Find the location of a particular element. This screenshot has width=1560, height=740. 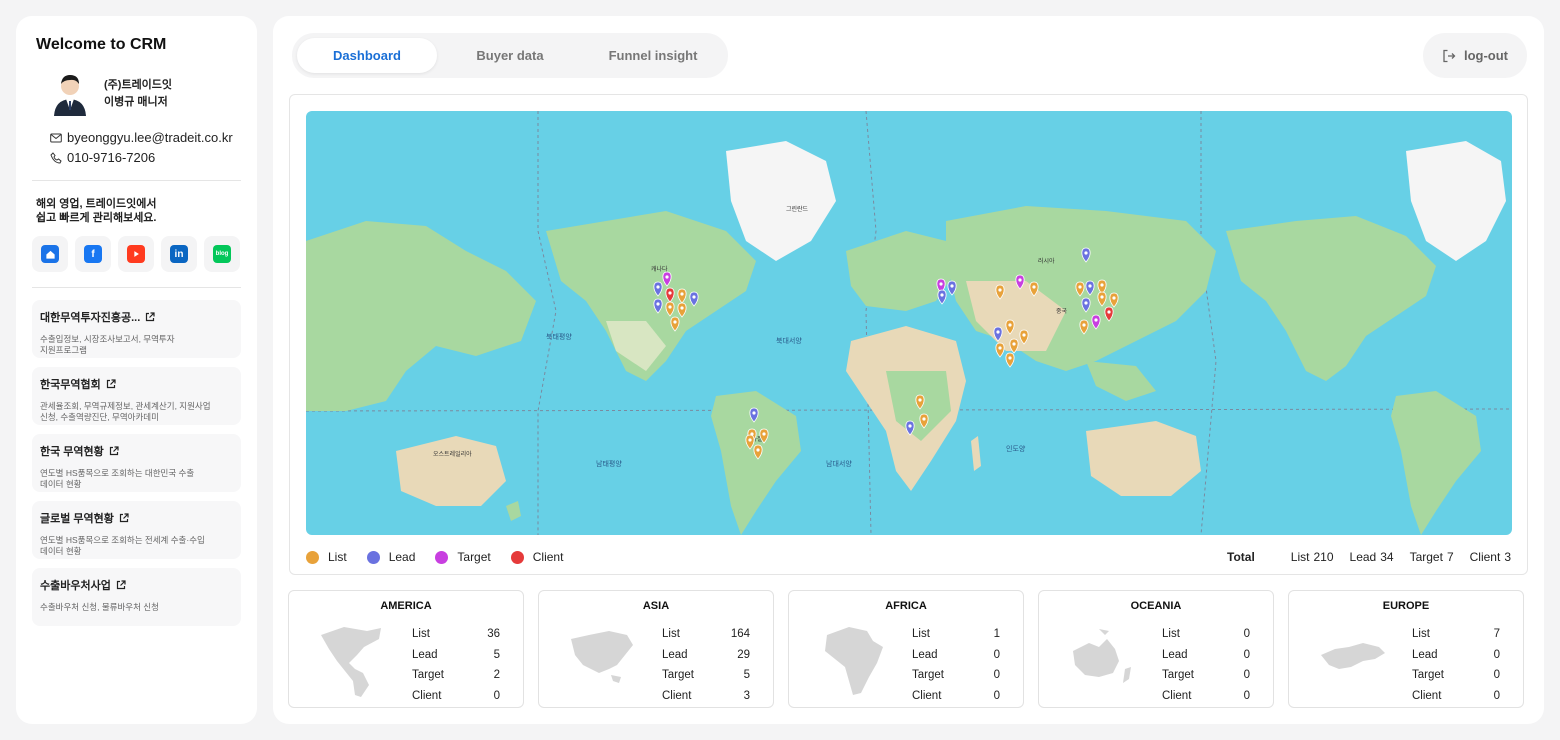

home-icon is located at coordinates (50, 254).